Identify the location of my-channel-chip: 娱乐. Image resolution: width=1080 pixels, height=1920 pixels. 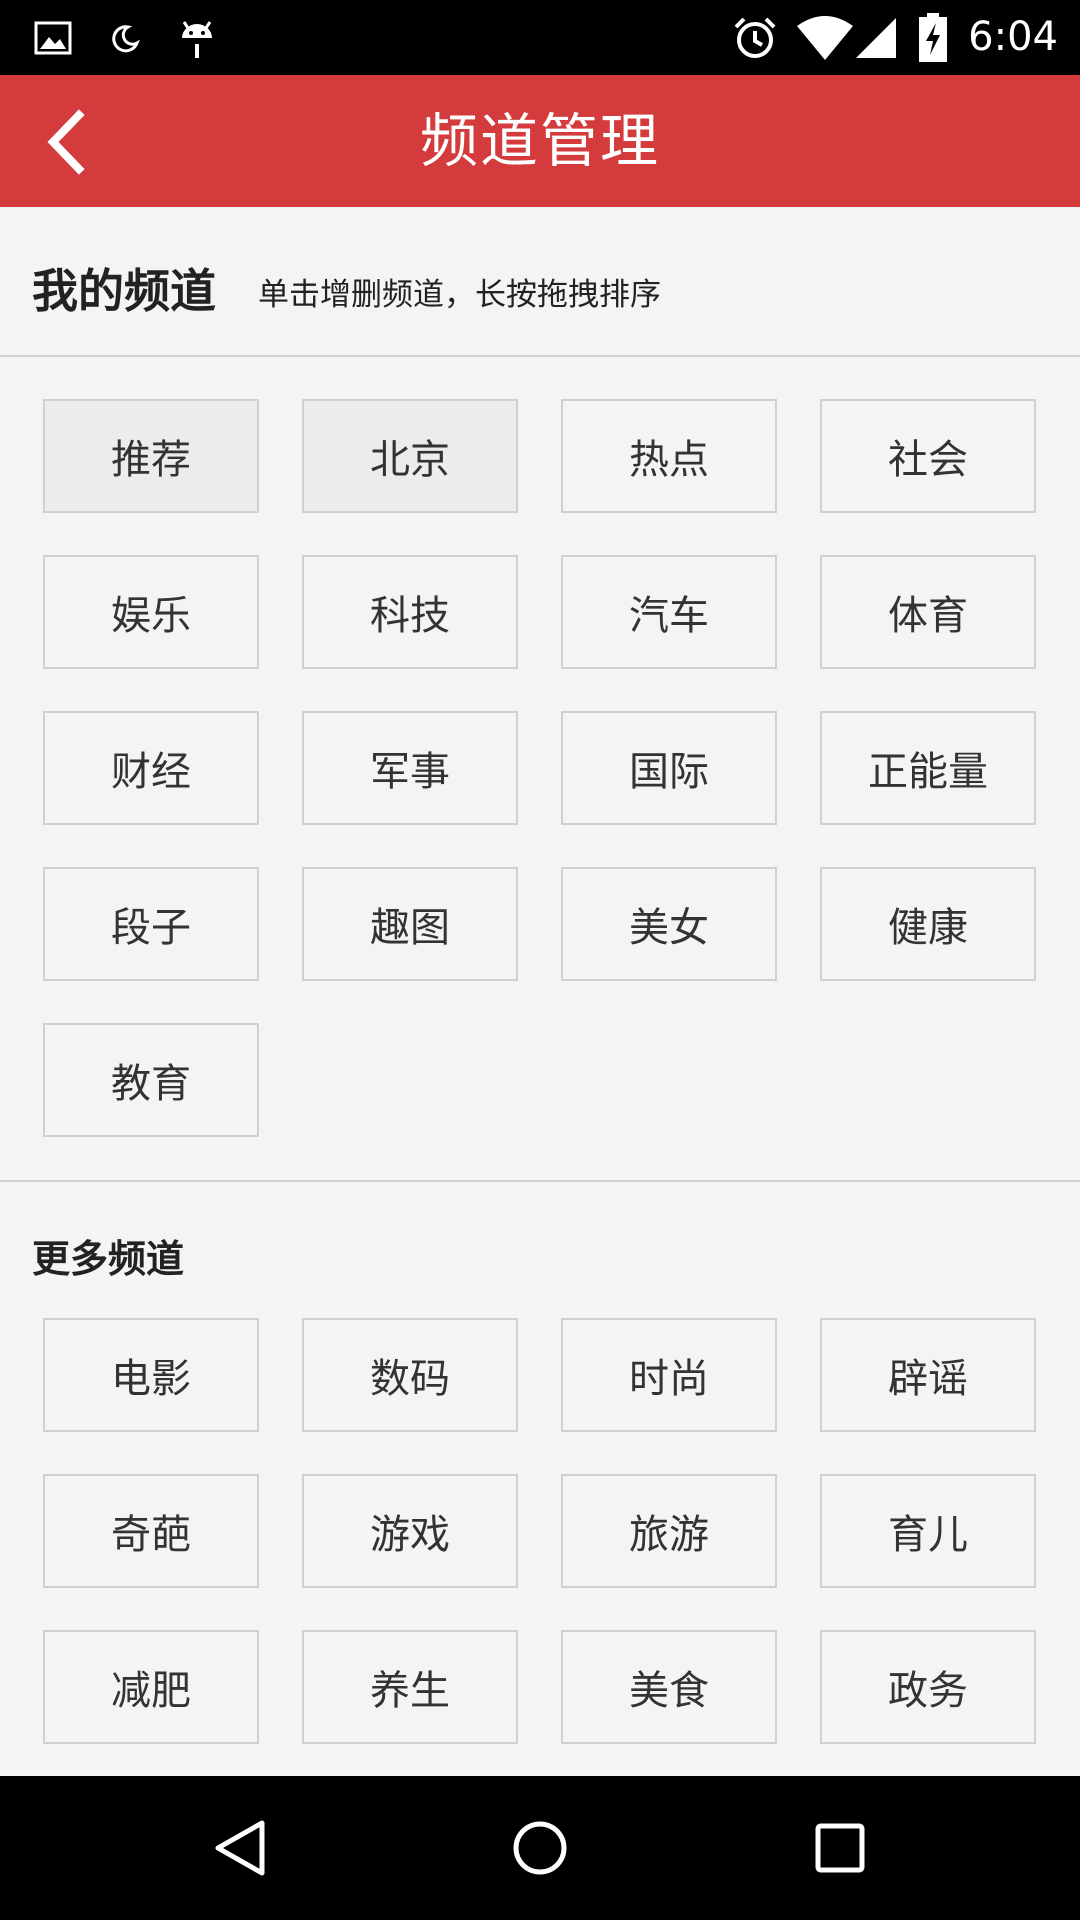
(151, 612).